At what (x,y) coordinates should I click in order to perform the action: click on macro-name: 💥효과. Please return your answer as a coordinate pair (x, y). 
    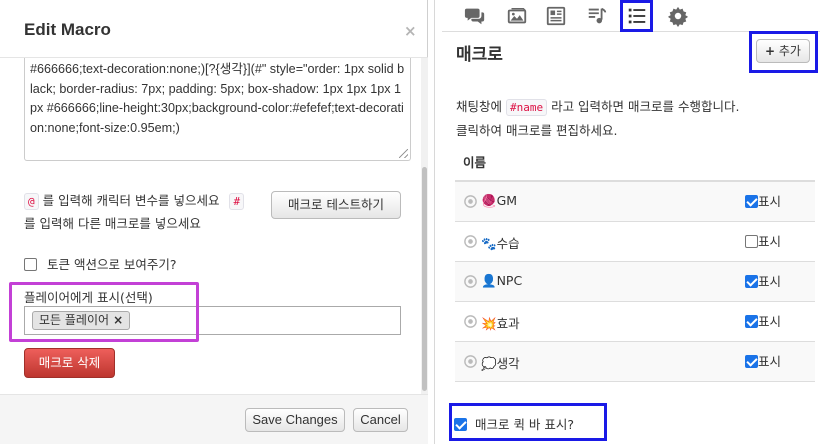
    Looking at the image, I should click on (500, 322).